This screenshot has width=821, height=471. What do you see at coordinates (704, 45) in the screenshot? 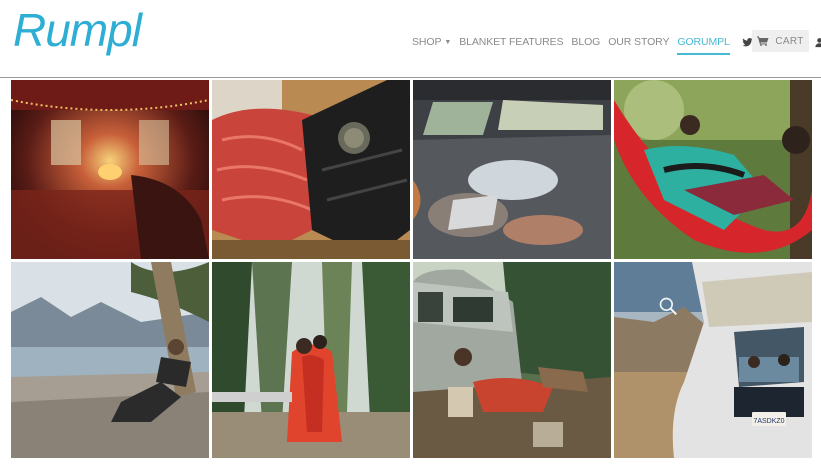
I see `nav-gorumpl: GORUMPL` at bounding box center [704, 45].